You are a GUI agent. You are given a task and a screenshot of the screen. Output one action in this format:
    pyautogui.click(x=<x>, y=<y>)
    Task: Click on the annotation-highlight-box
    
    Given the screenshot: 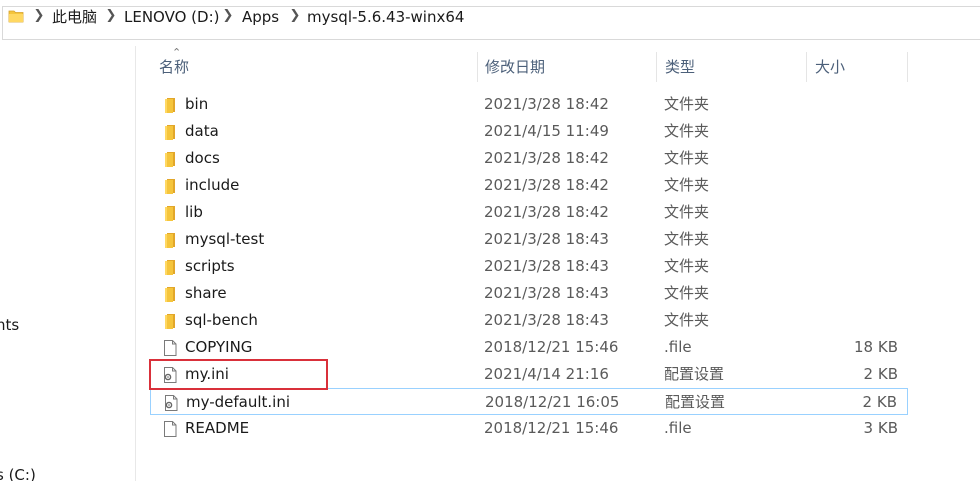 What is the action you would take?
    pyautogui.click(x=238, y=374)
    